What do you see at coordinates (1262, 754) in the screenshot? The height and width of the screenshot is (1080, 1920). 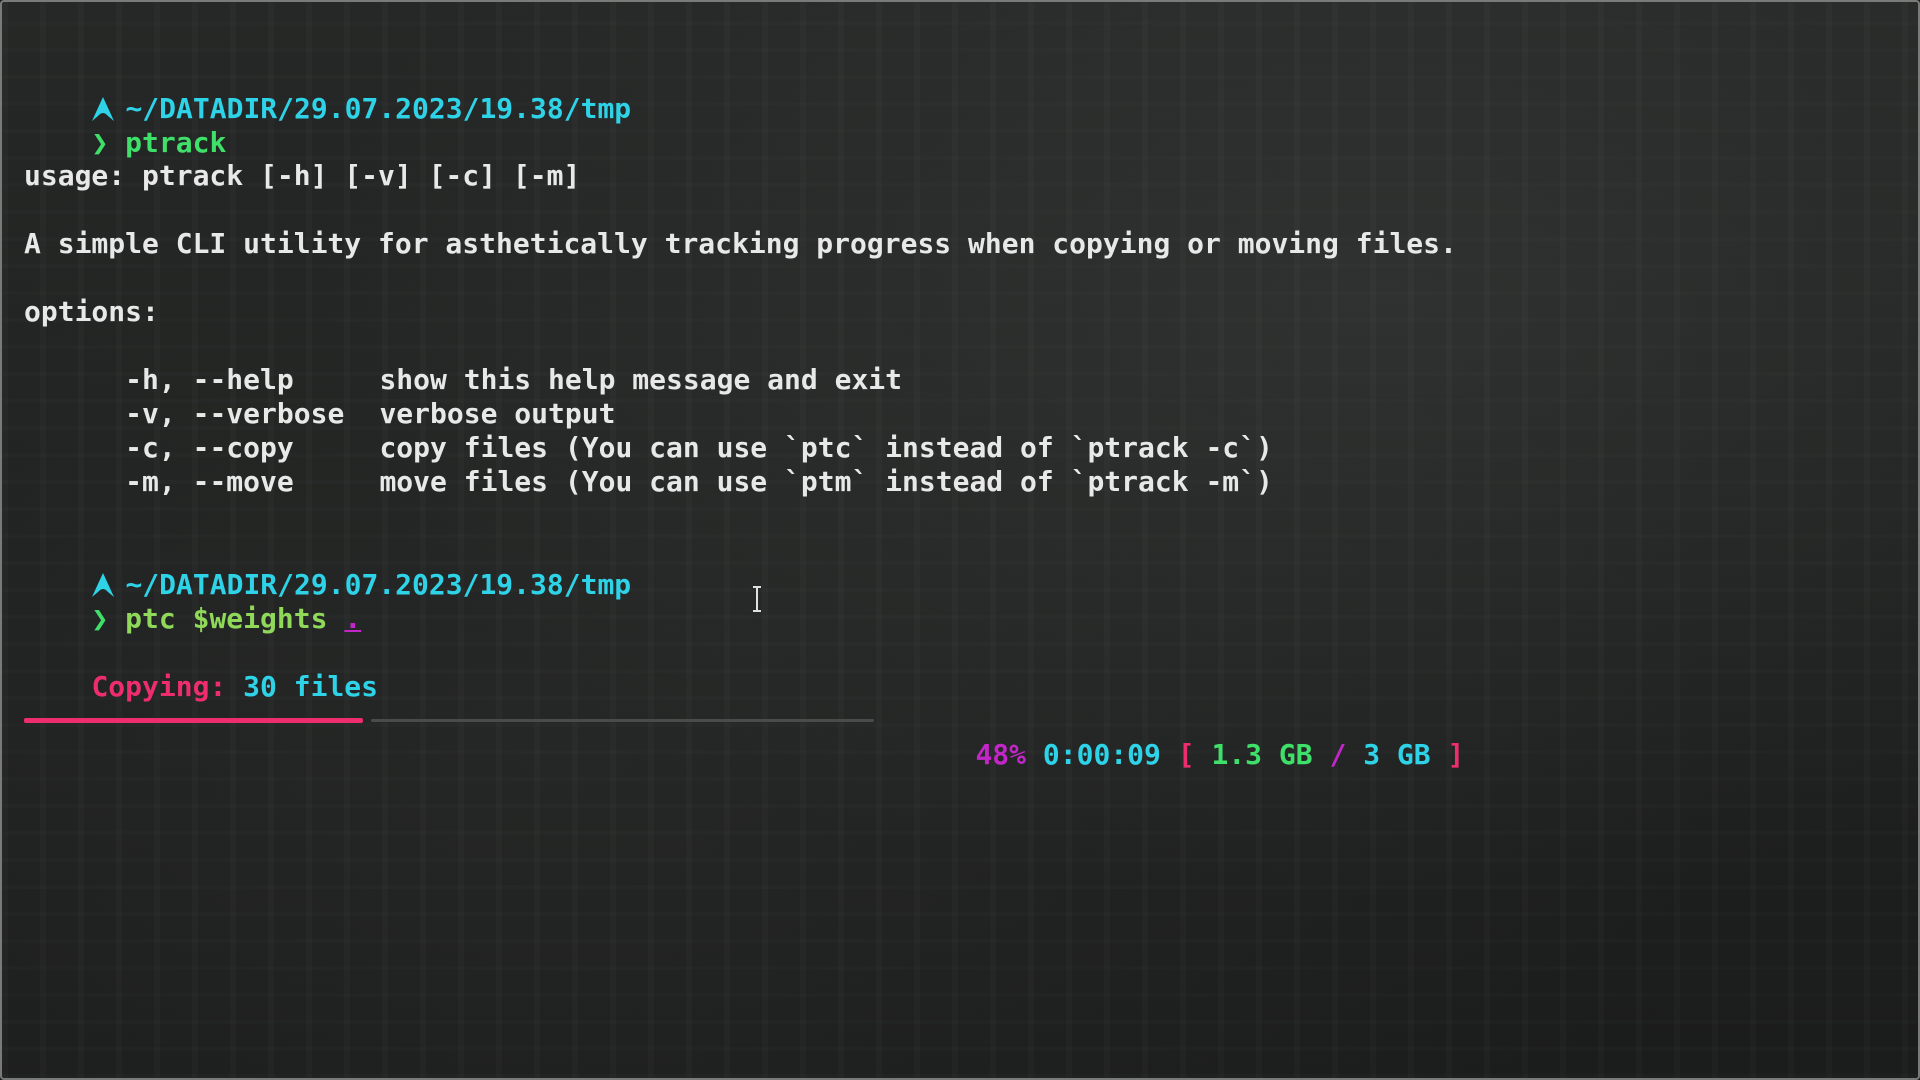 I see `size-done: 1.3 GB` at bounding box center [1262, 754].